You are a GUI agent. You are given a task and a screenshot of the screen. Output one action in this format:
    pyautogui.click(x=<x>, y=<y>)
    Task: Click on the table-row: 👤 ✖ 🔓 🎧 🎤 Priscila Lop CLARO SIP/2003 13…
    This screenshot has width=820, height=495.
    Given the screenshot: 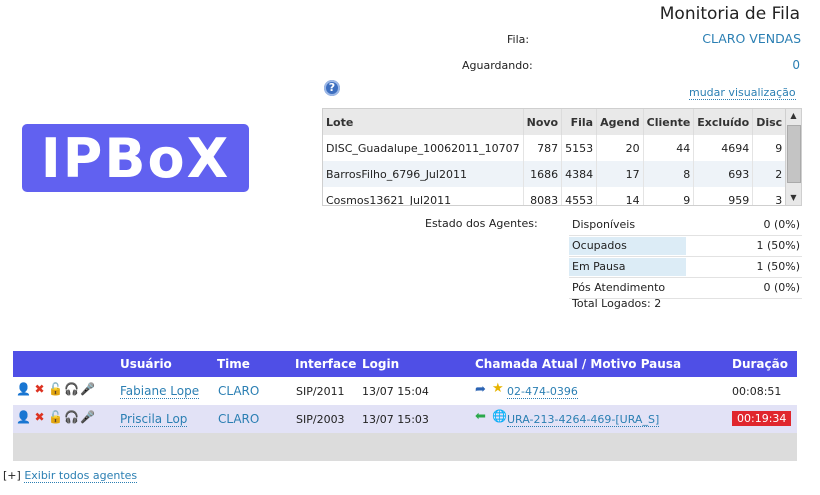 What is the action you would take?
    pyautogui.click(x=405, y=419)
    